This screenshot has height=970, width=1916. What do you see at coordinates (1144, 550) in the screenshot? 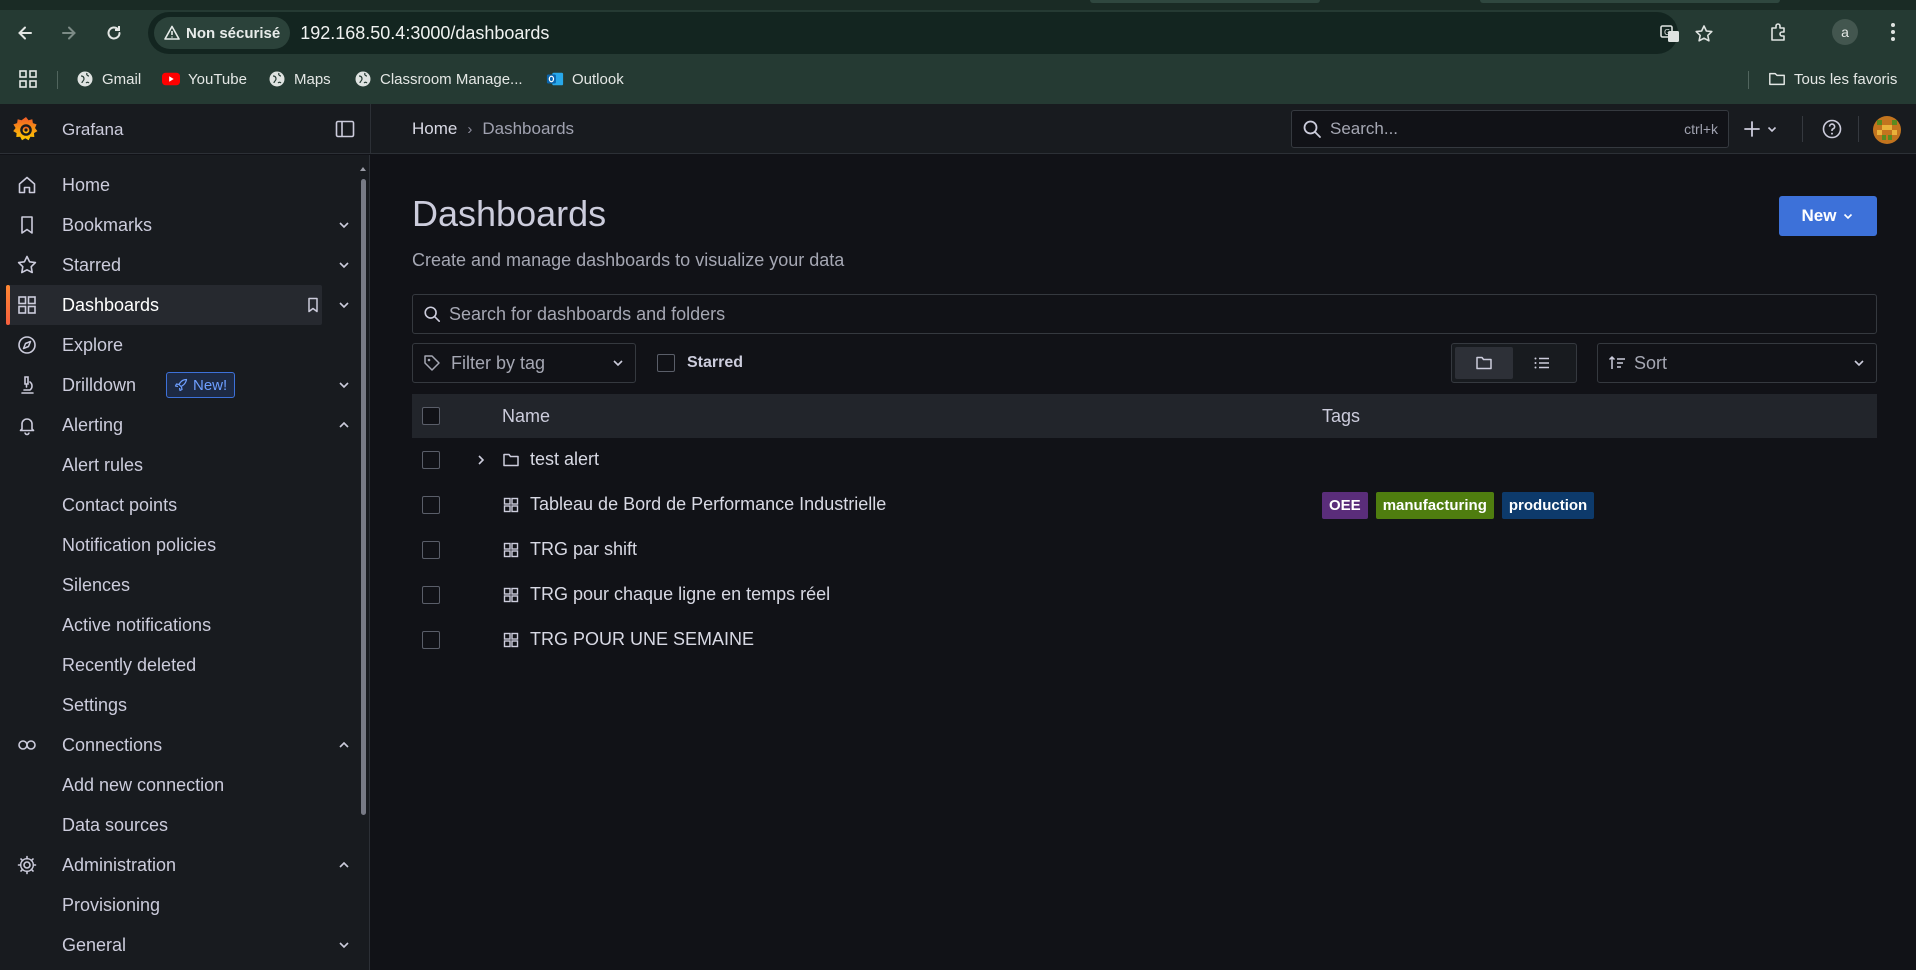
I see `table-row: TRG par shift` at bounding box center [1144, 550].